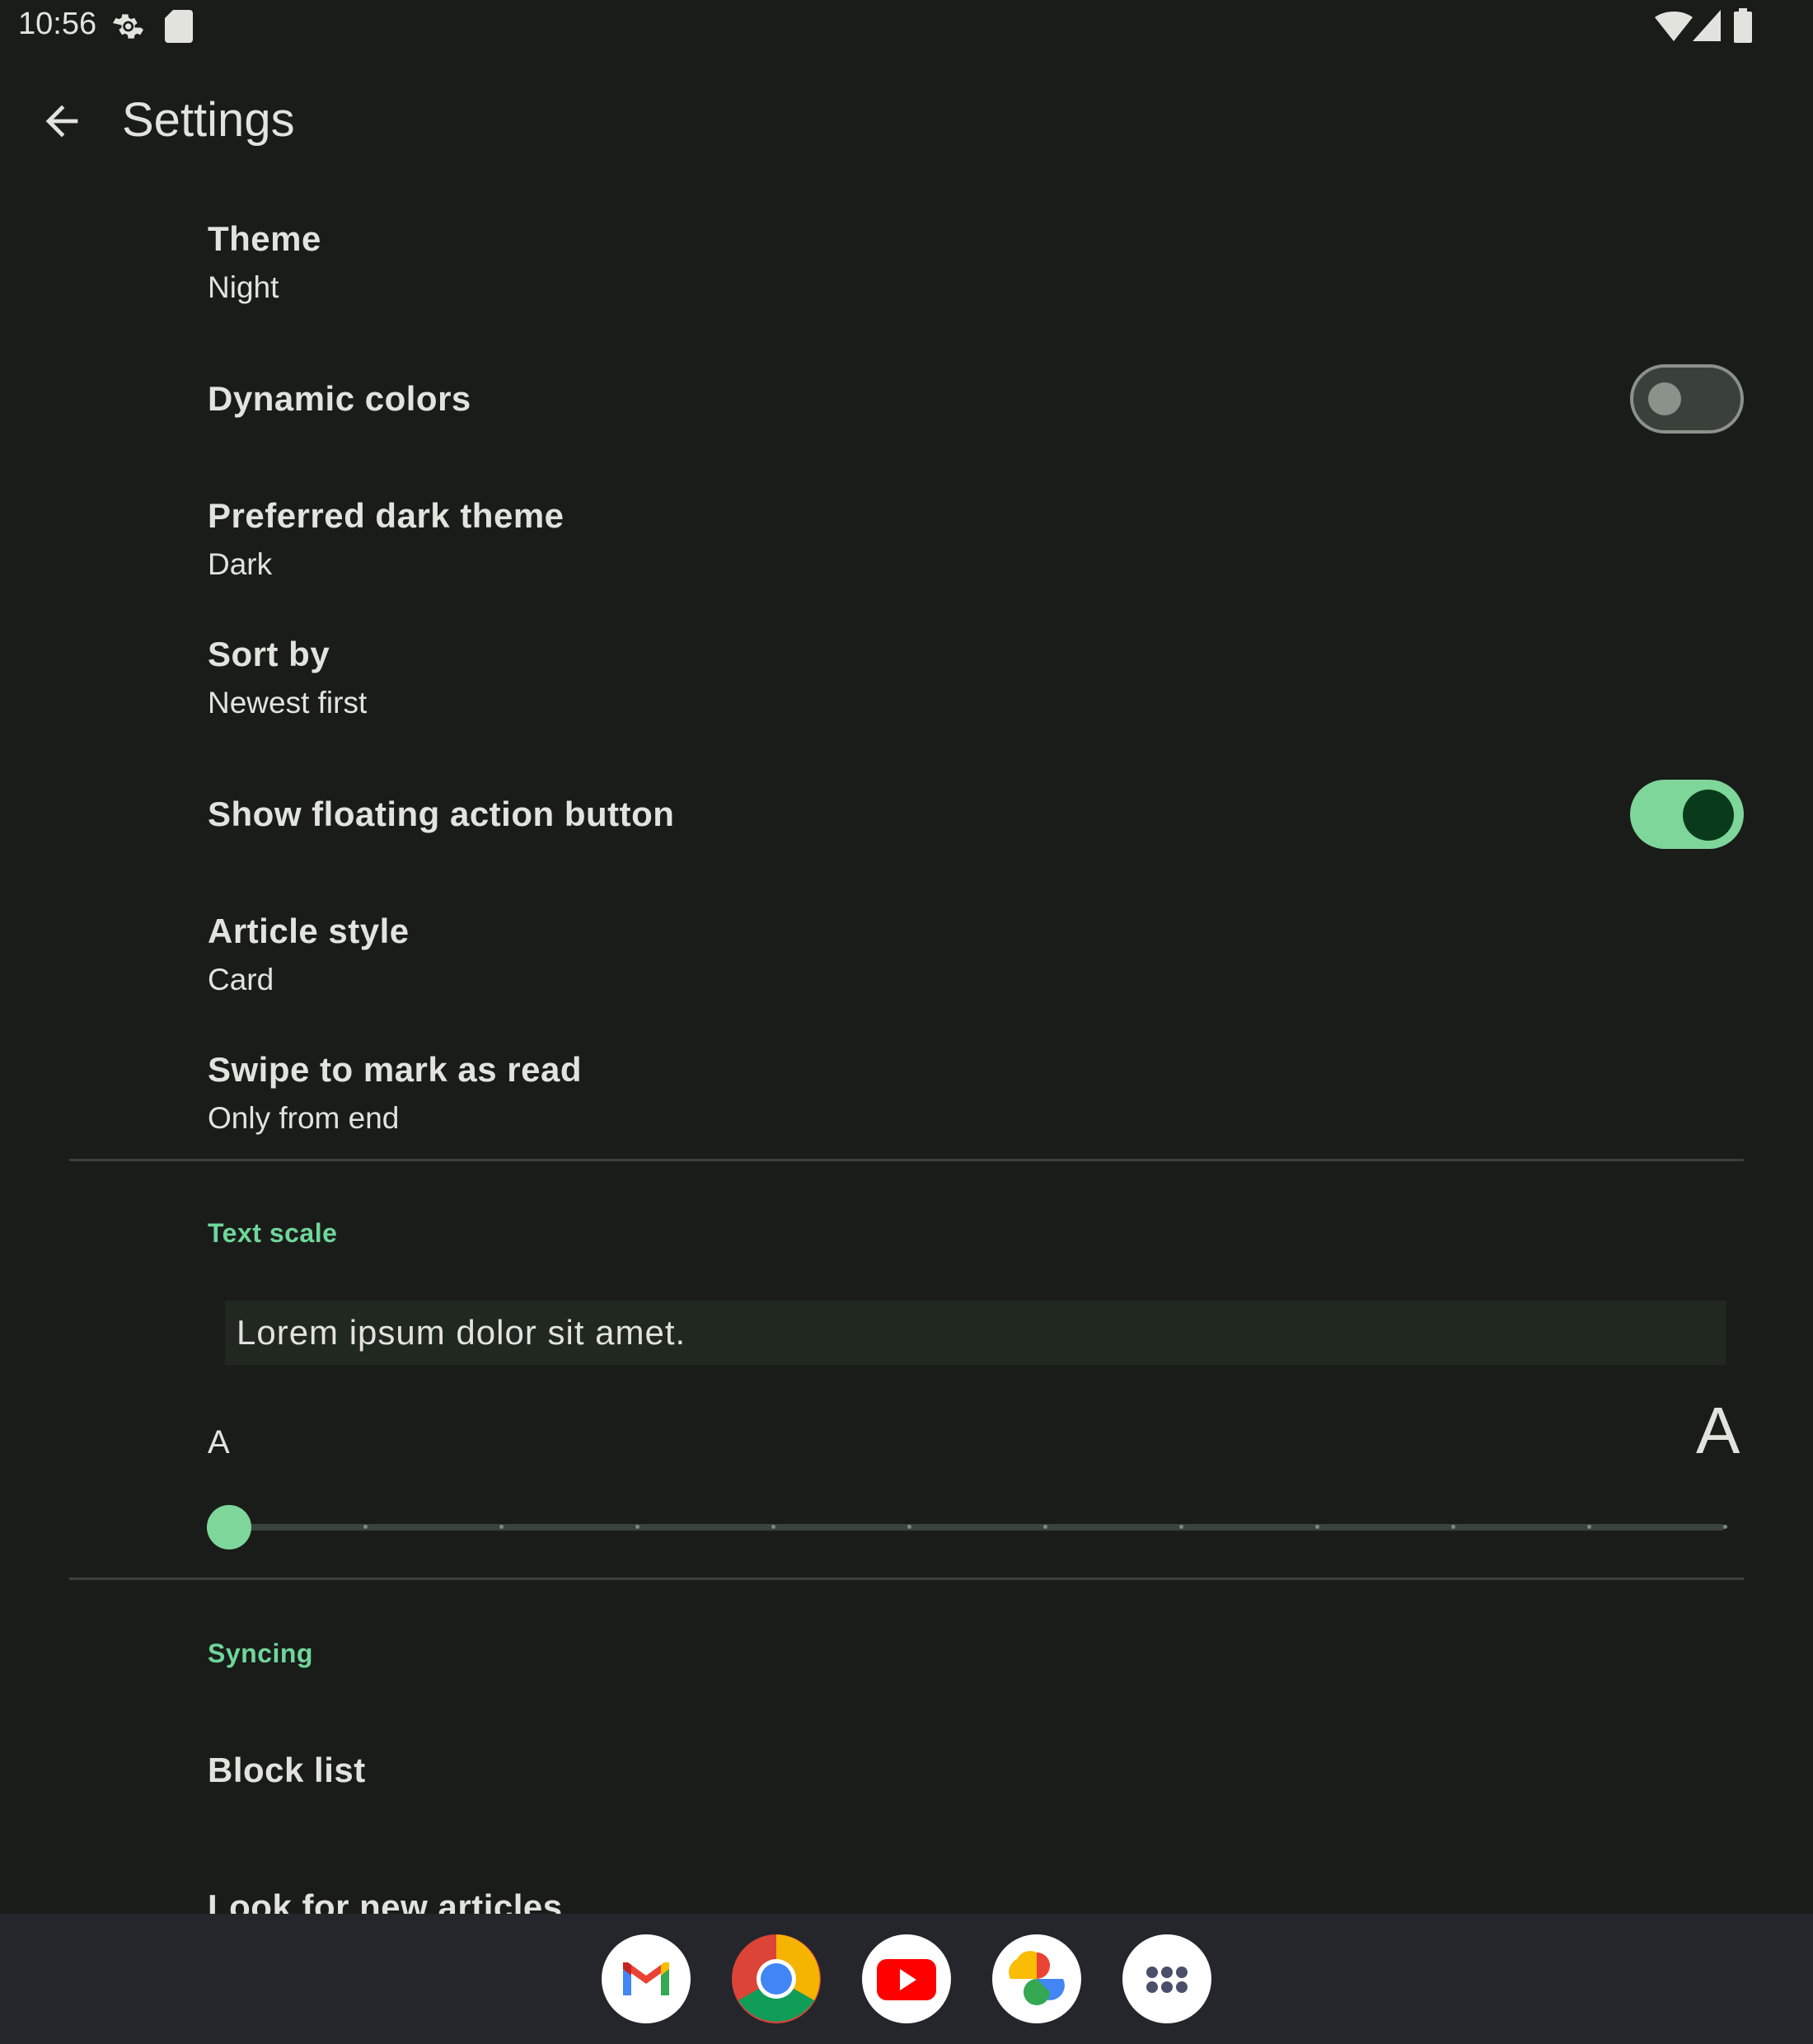 The image size is (1813, 2044). Describe the element at coordinates (241, 564) in the screenshot. I see `pref-preferred-dark-theme-value: Dark` at that location.